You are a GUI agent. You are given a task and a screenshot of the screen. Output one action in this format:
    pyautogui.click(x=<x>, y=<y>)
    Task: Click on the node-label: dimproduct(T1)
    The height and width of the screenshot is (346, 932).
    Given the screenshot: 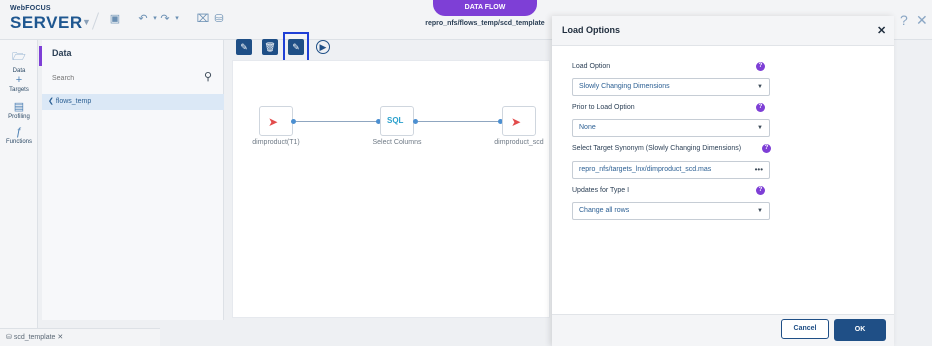 What is the action you would take?
    pyautogui.click(x=276, y=142)
    